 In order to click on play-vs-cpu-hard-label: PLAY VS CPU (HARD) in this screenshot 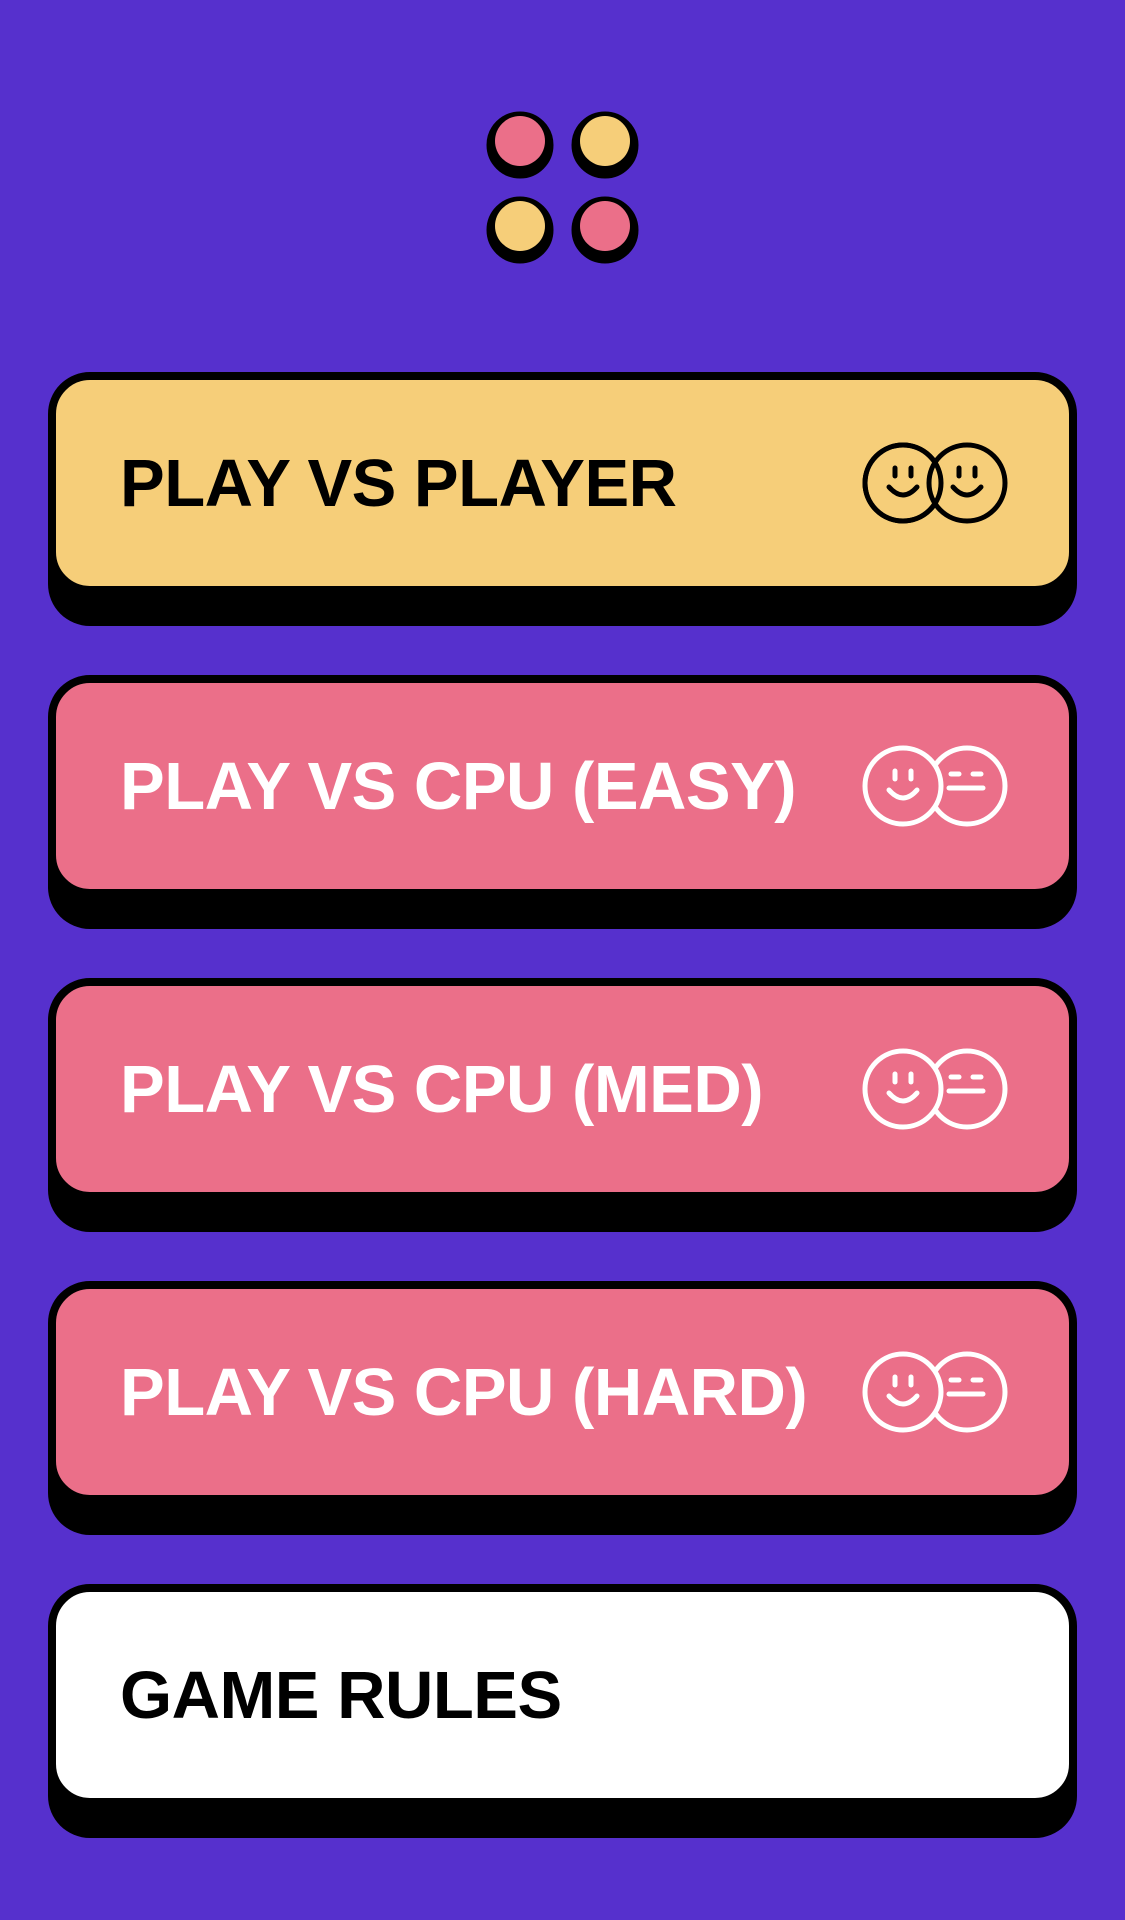, I will do `click(464, 1392)`.